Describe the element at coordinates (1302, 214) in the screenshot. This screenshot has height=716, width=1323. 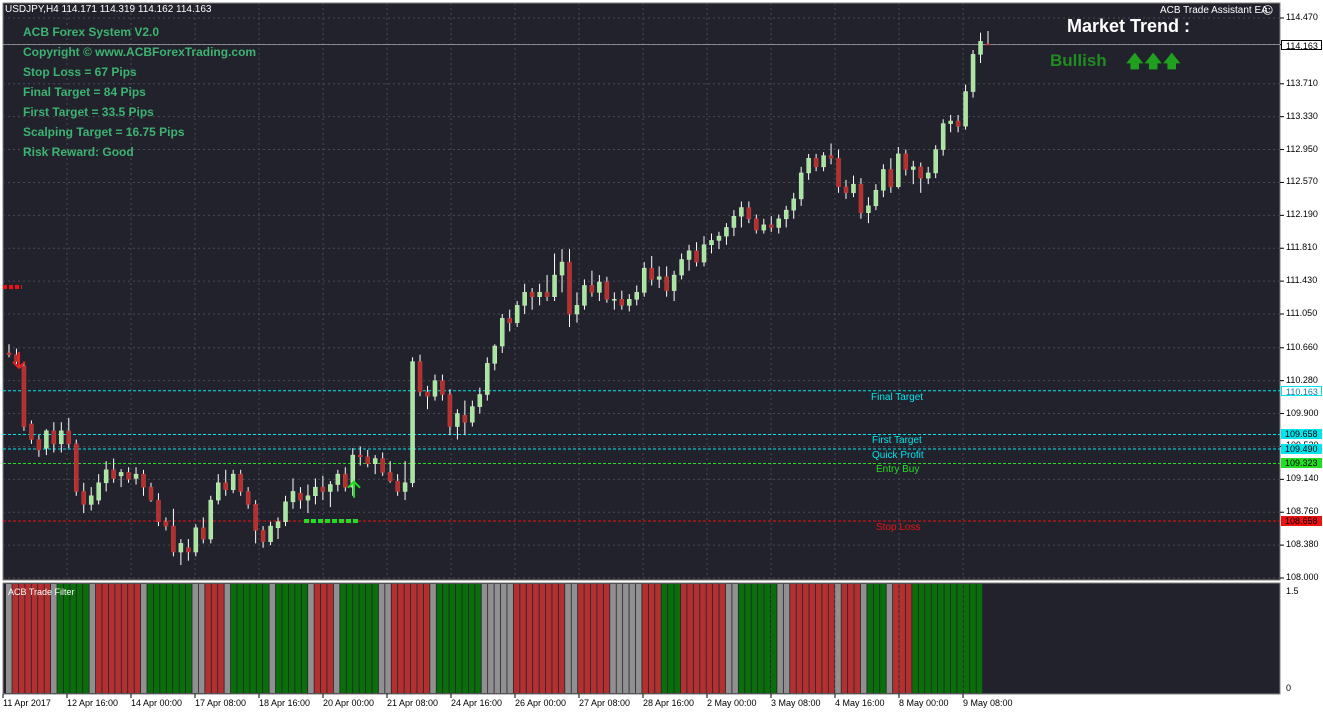
I see `price-axis-label: 112.190` at that location.